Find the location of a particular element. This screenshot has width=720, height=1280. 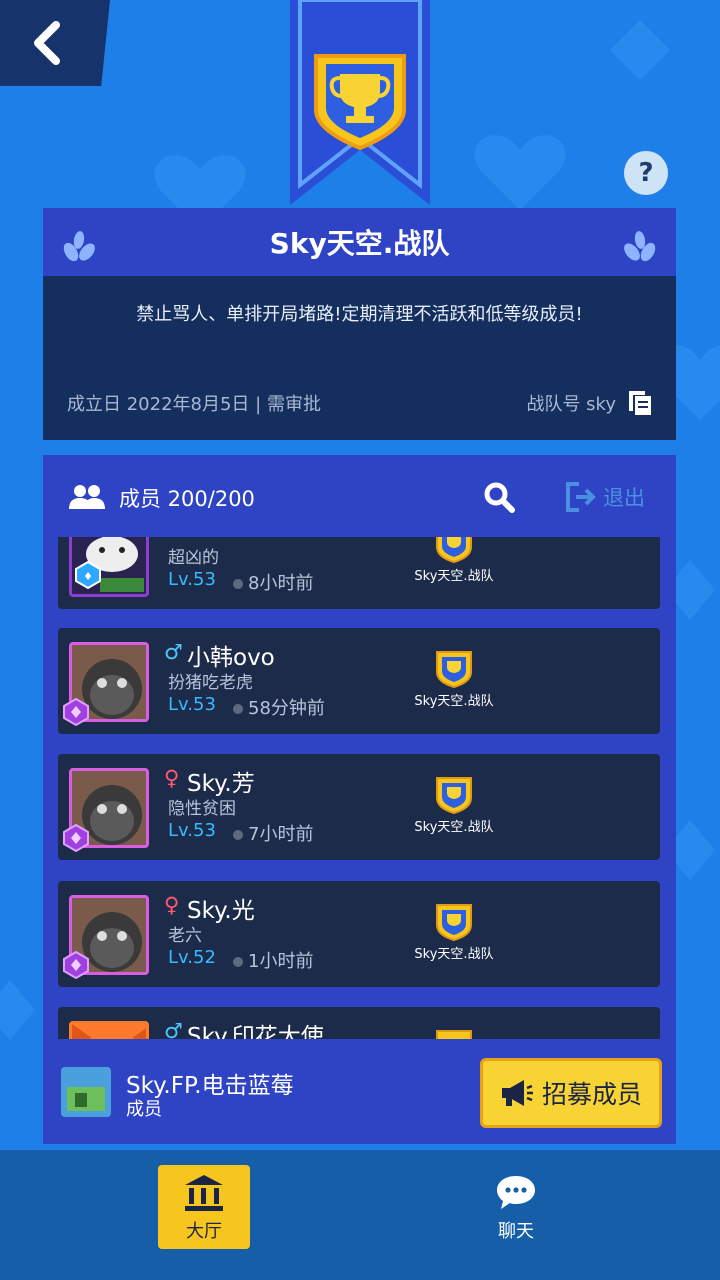

members-count: 成员 200/200 is located at coordinates (187, 499).